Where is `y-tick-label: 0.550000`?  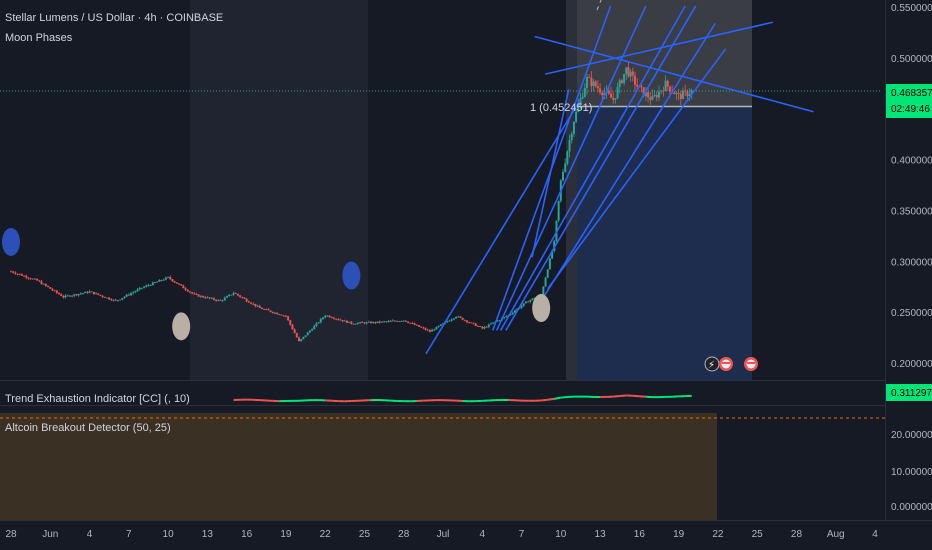 y-tick-label: 0.550000 is located at coordinates (911, 8).